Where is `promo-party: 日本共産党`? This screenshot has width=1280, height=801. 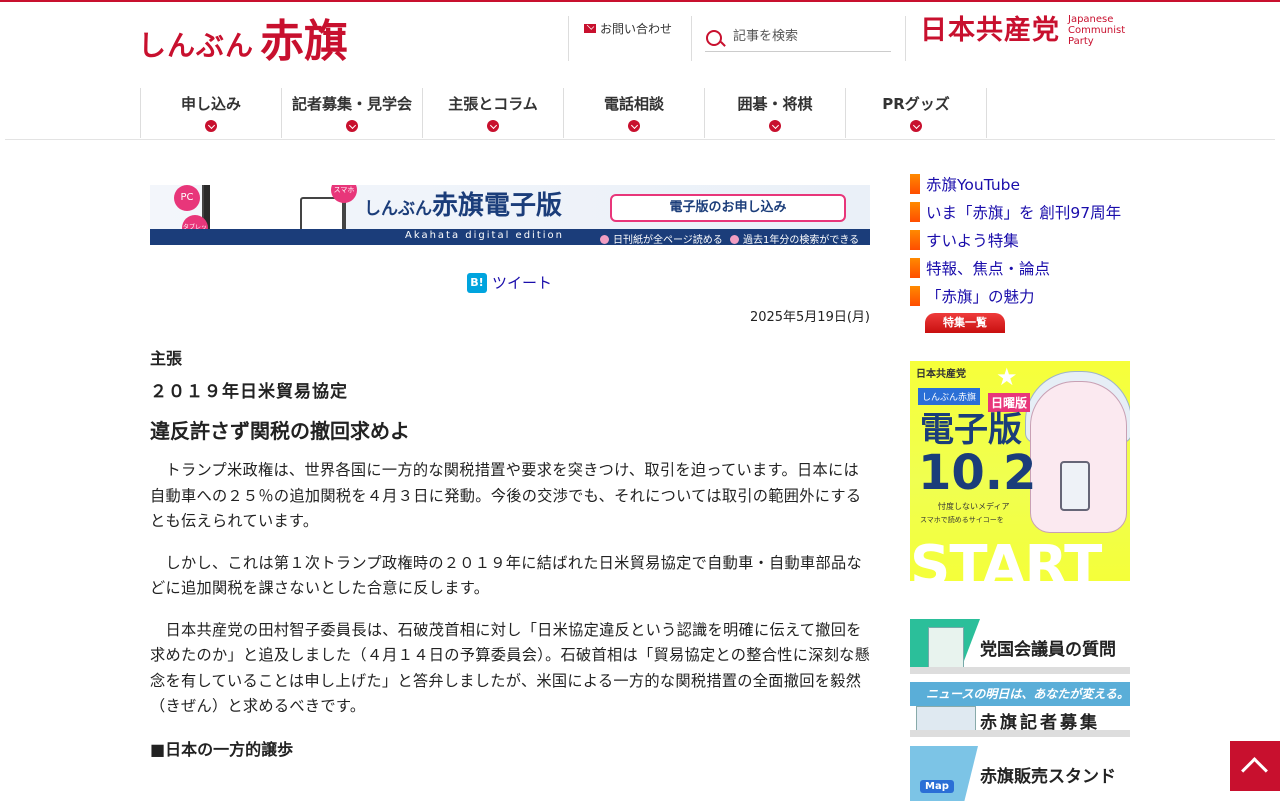
promo-party: 日本共産党 is located at coordinates (941, 374).